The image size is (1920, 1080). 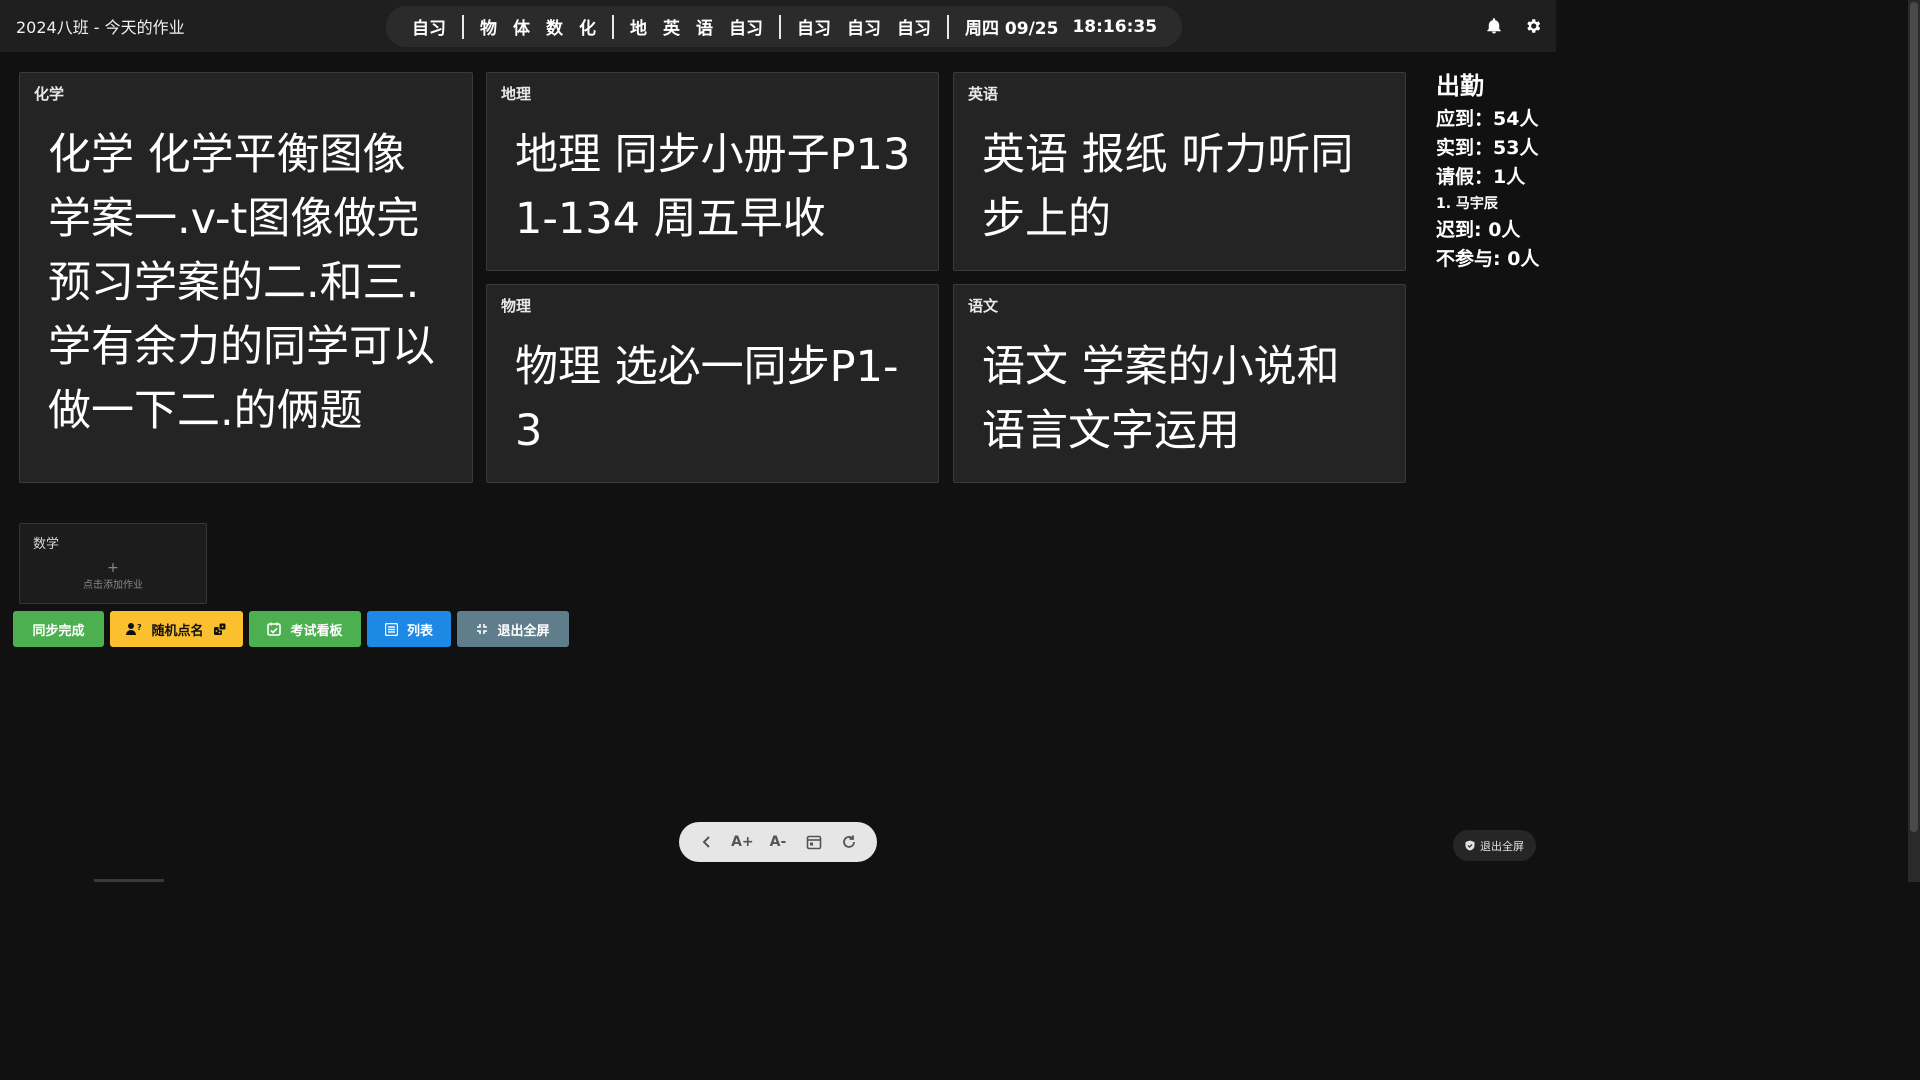 What do you see at coordinates (46, 544) in the screenshot?
I see `card-subject: 数学` at bounding box center [46, 544].